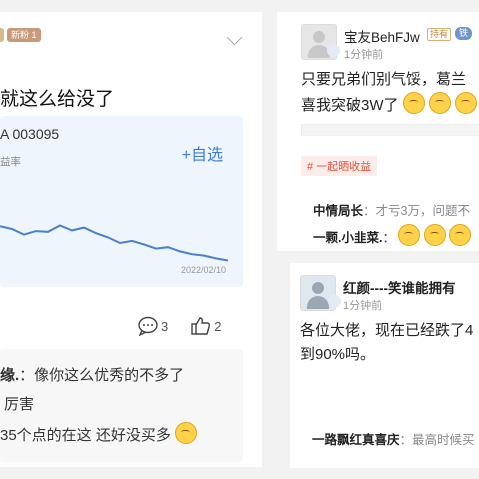  What do you see at coordinates (57, 99) in the screenshot?
I see `post-title: 就这么给没了` at bounding box center [57, 99].